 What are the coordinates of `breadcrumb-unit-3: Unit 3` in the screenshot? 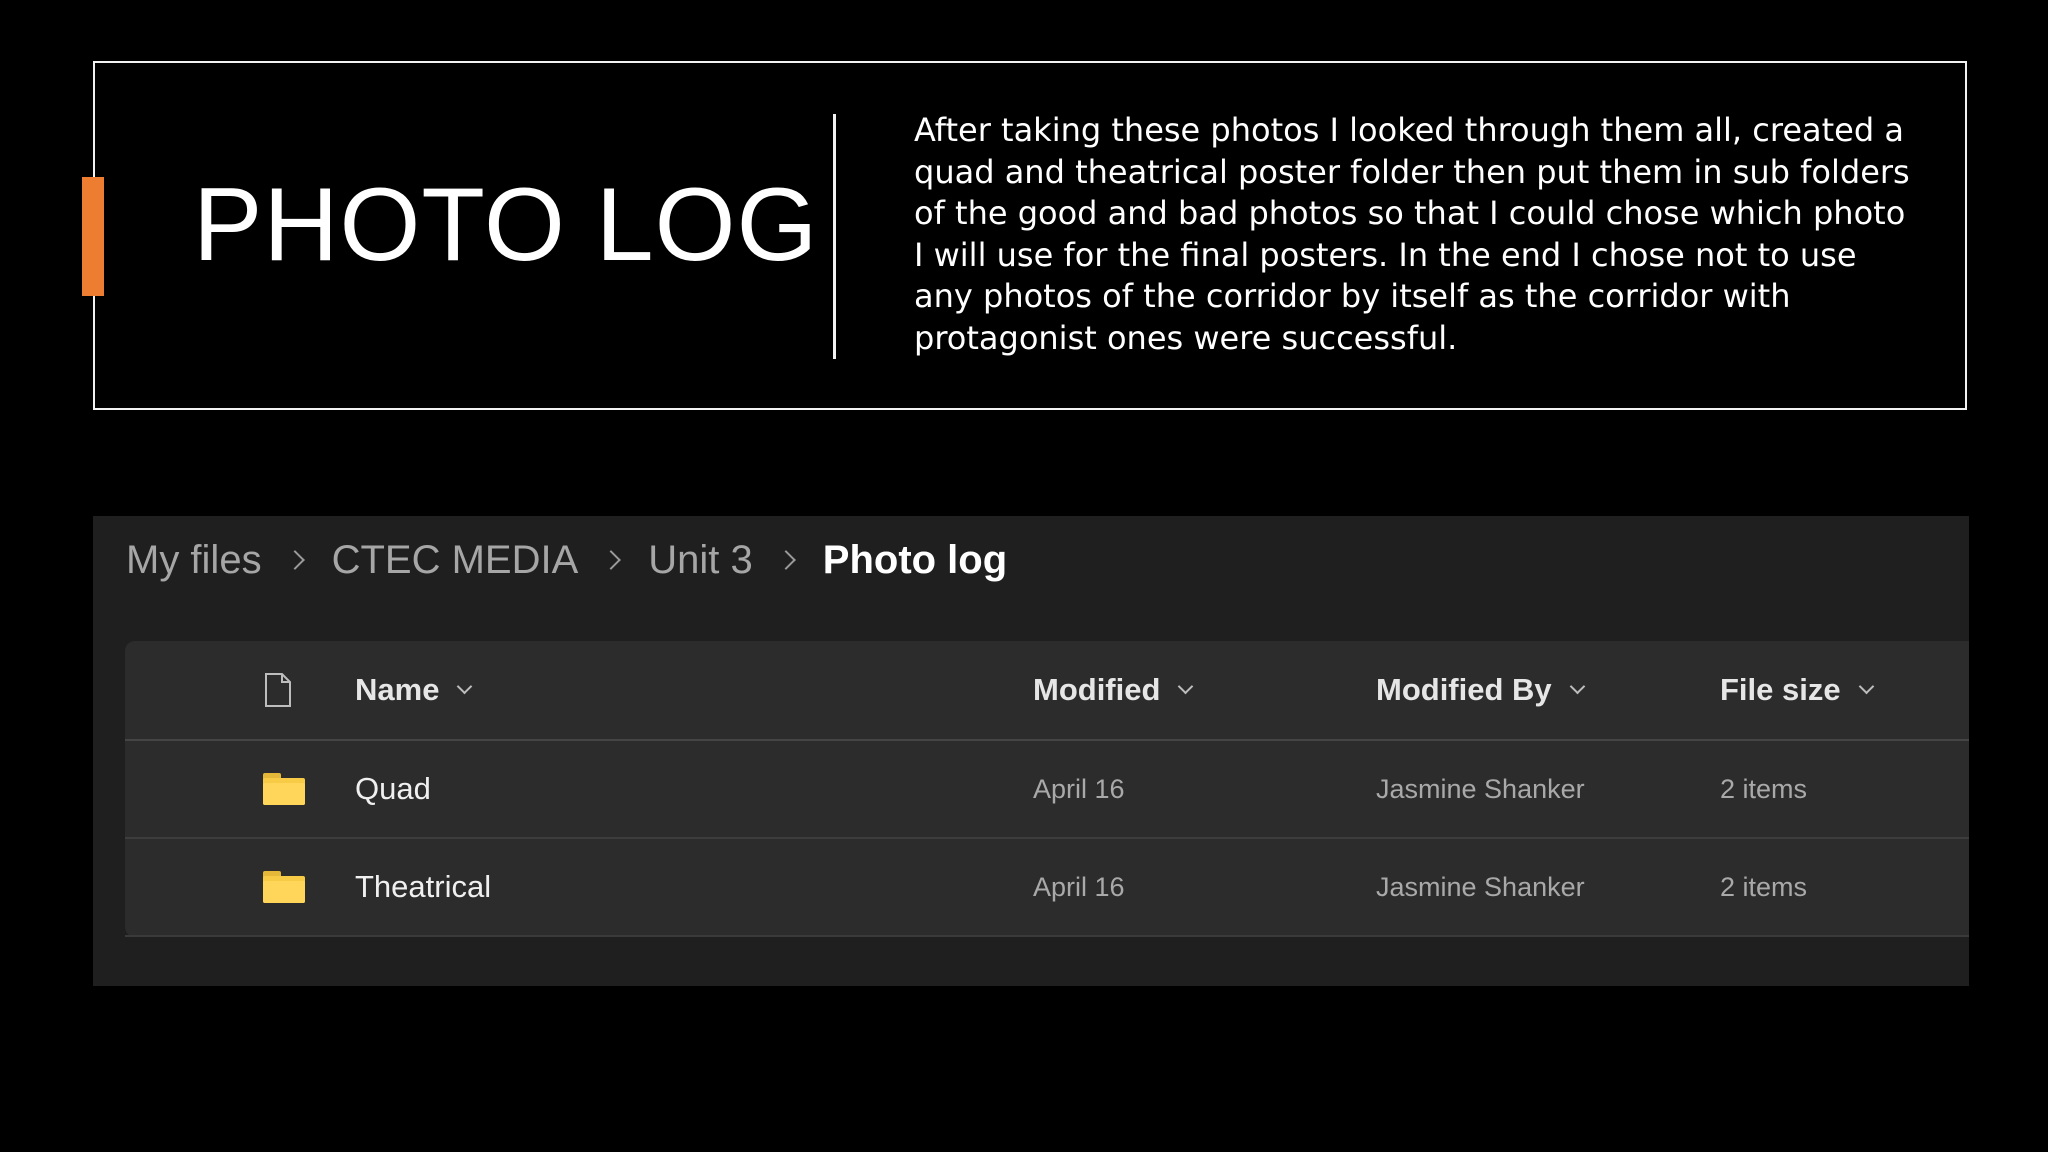 It's located at (700, 560).